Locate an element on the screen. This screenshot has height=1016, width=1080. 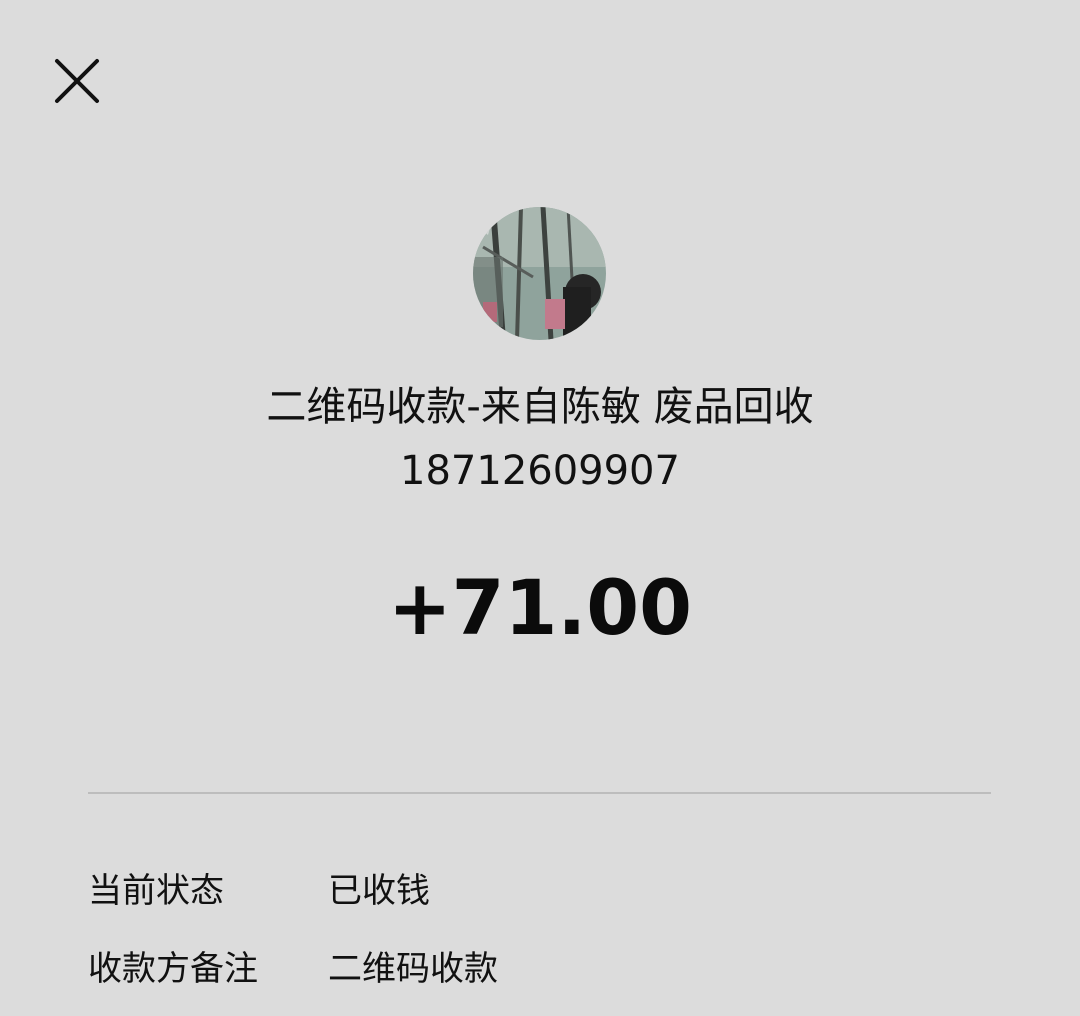
close-button is located at coordinates (77, 81).